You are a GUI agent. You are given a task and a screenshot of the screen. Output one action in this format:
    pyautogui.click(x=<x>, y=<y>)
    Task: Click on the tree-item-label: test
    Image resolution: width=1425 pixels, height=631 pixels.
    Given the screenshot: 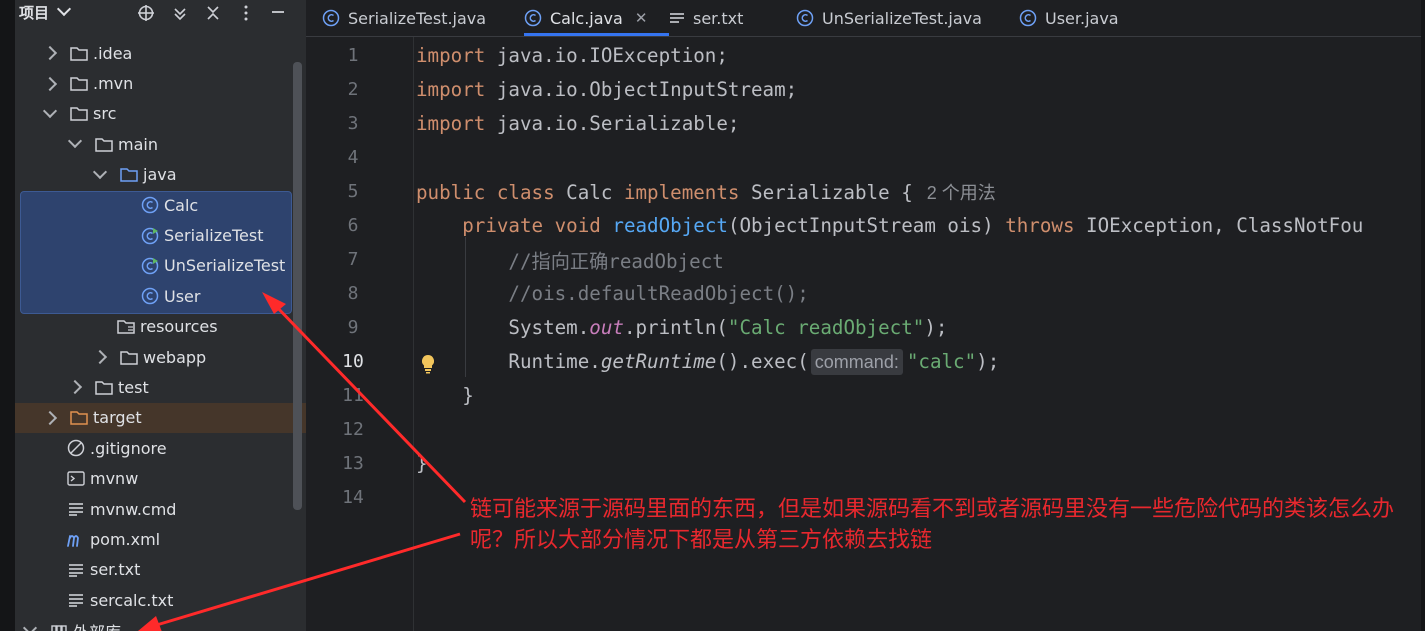 What is the action you would take?
    pyautogui.click(x=133, y=387)
    